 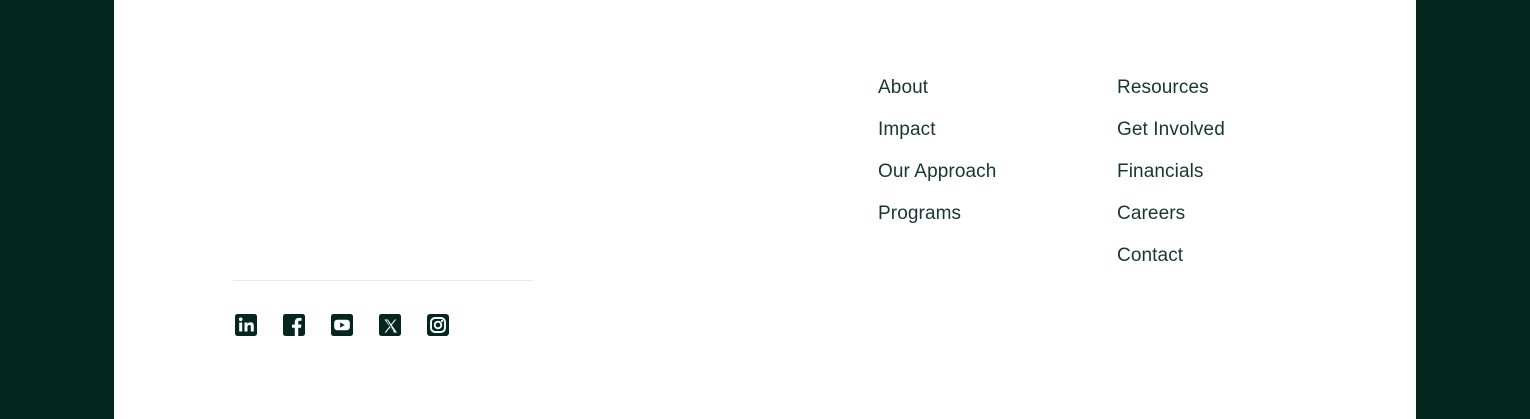 I want to click on footer-link-our-approach: Our Approach, so click(x=937, y=171).